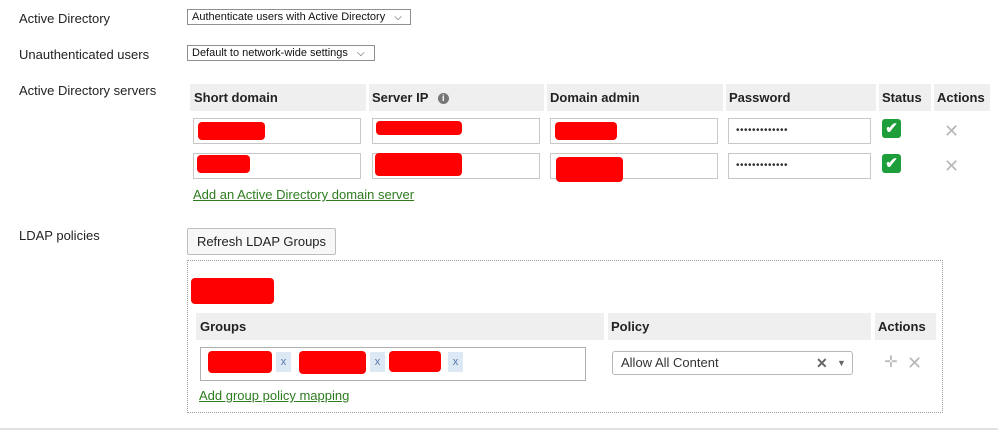  What do you see at coordinates (595, 97) in the screenshot?
I see `column-domain-admin: Domain admin` at bounding box center [595, 97].